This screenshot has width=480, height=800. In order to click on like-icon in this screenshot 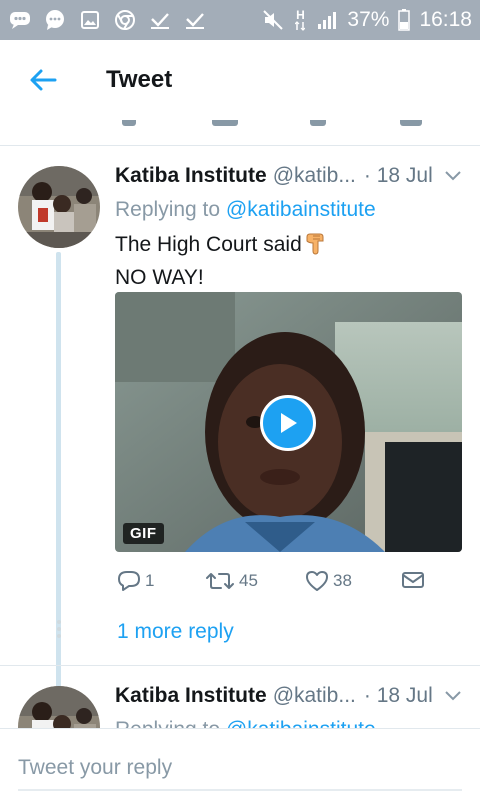, I will do `click(318, 123)`.